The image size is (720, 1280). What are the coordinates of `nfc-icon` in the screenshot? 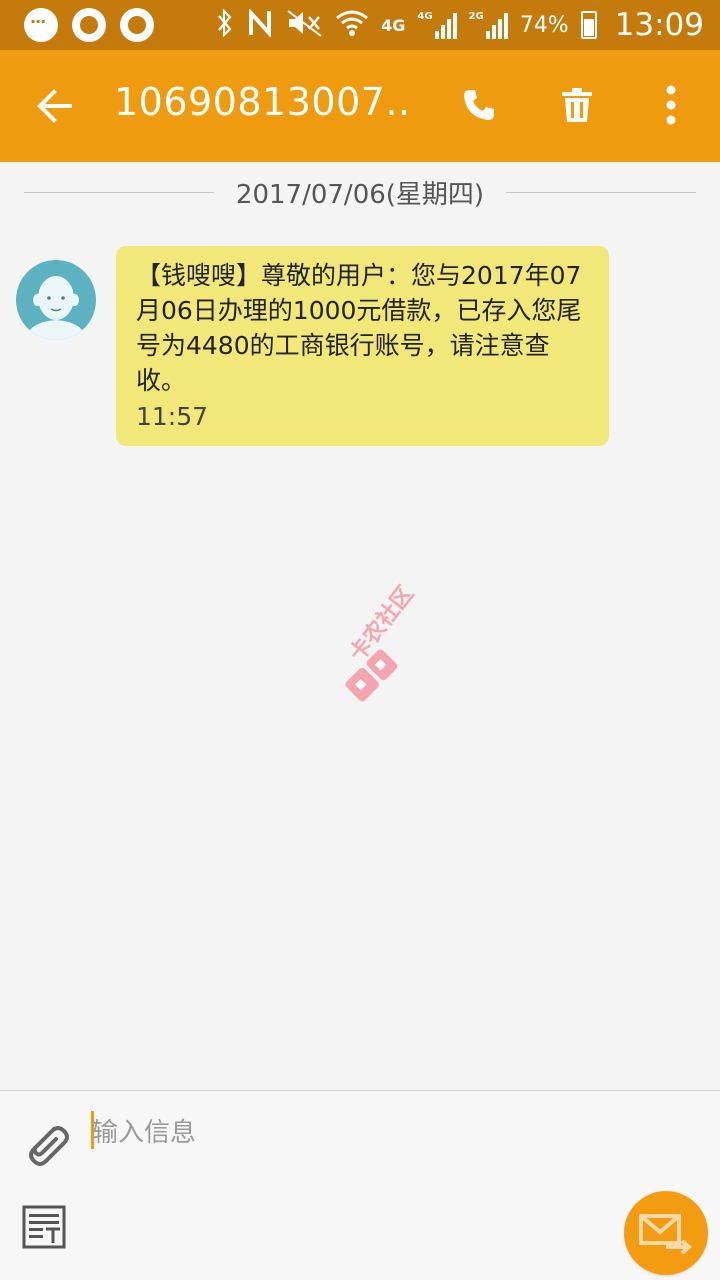 It's located at (261, 24).